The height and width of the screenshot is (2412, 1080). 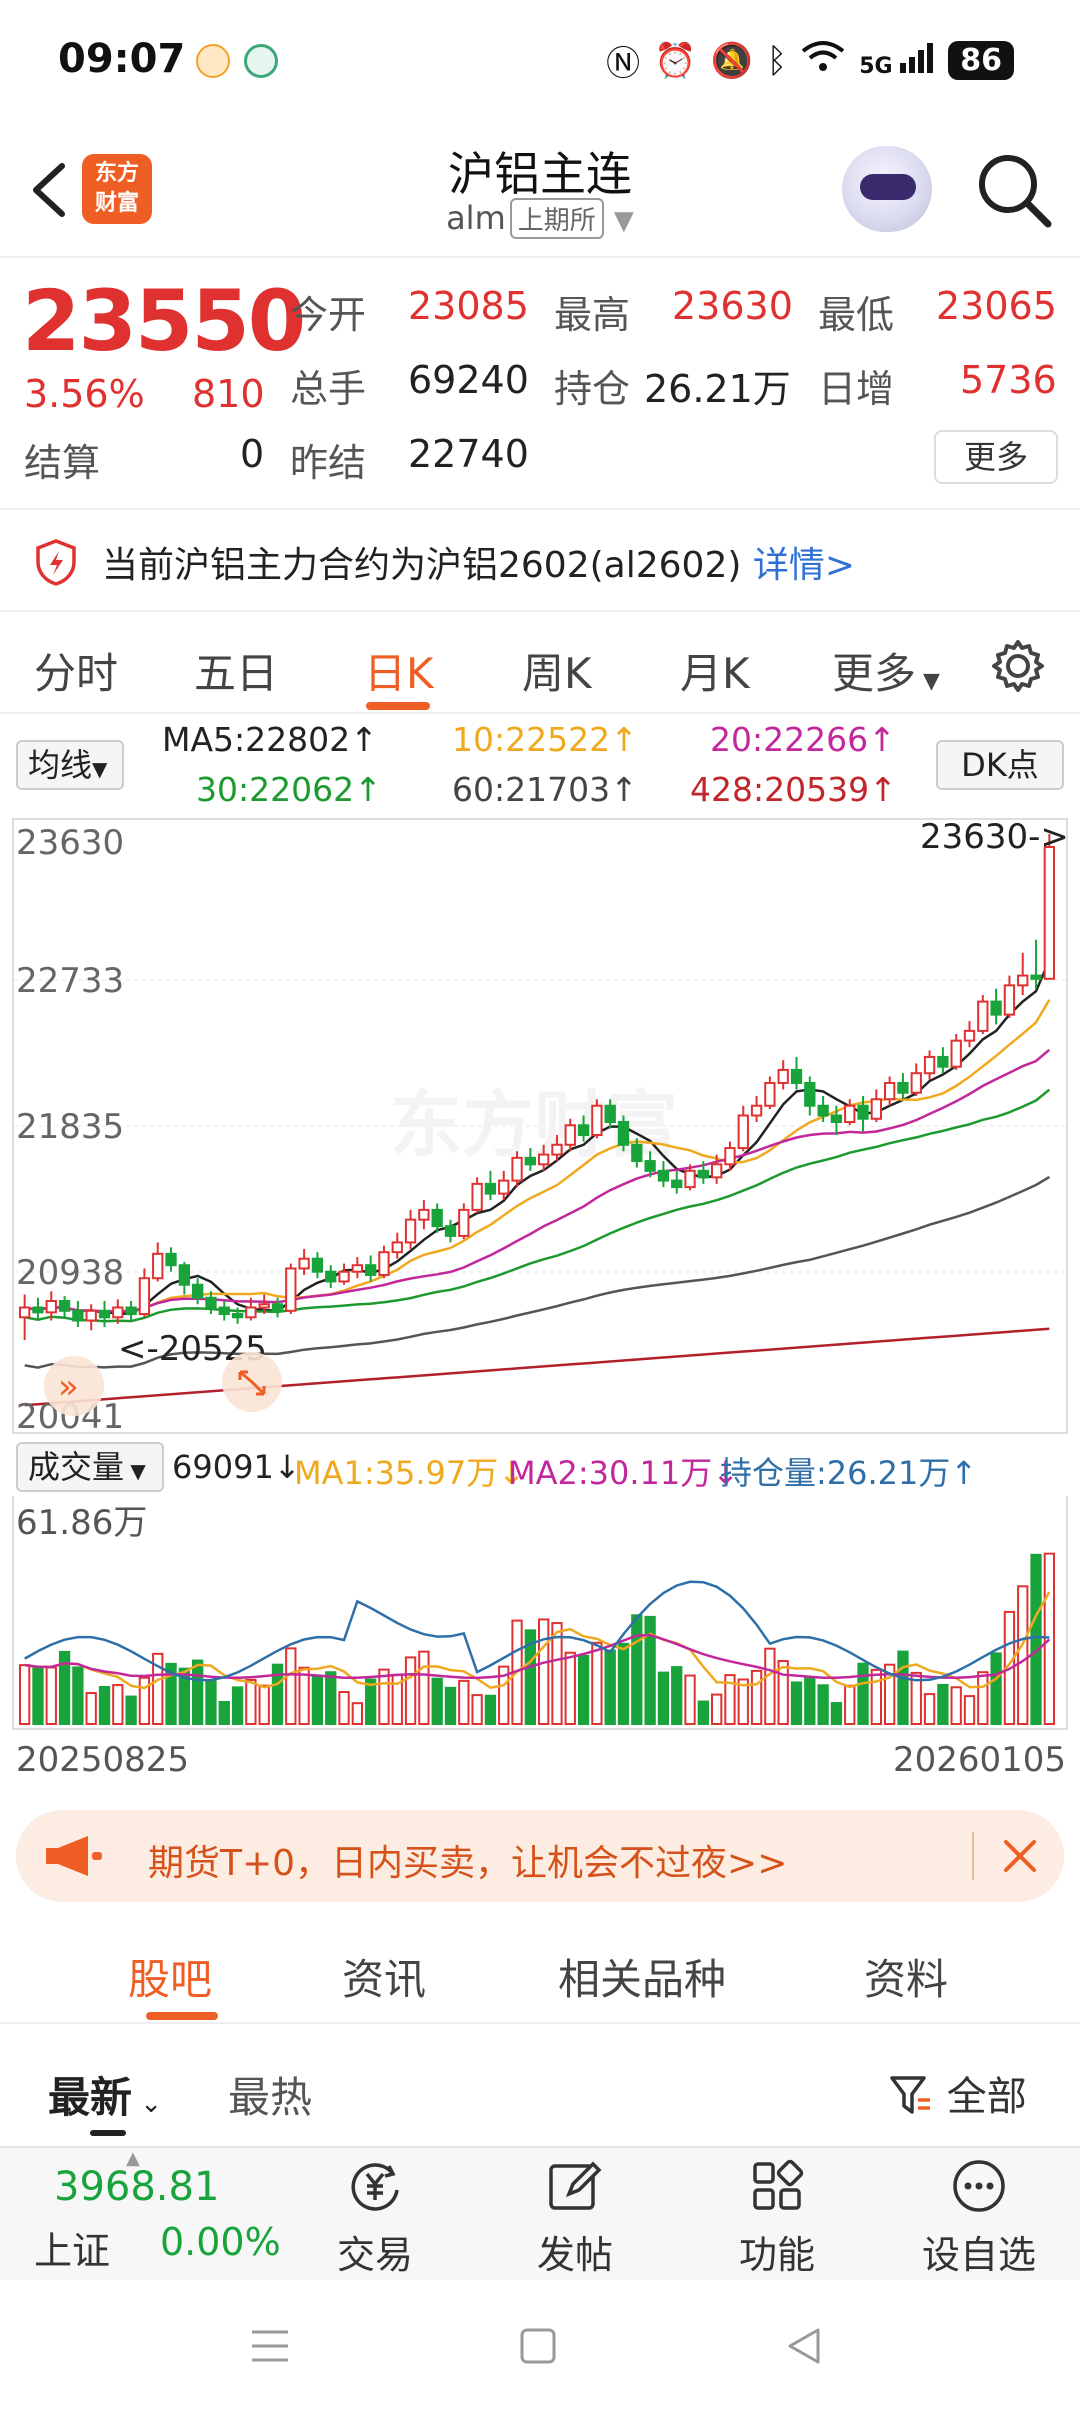 What do you see at coordinates (74, 1856) in the screenshot?
I see `megaphone-icon` at bounding box center [74, 1856].